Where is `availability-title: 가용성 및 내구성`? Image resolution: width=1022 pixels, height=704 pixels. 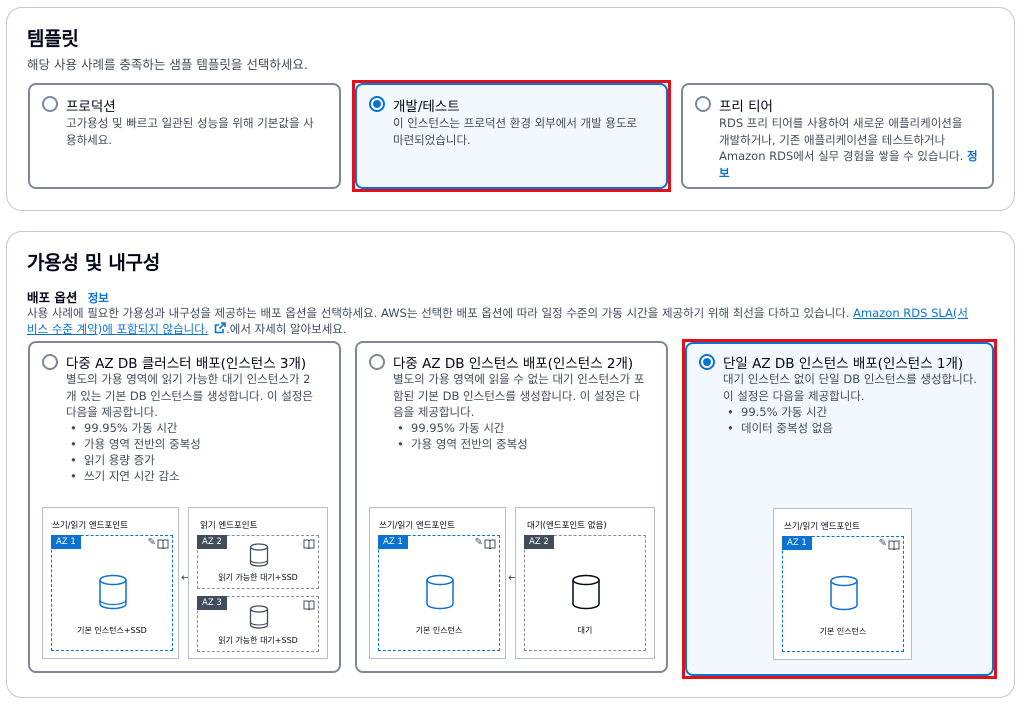 availability-title: 가용성 및 내구성 is located at coordinates (93, 263).